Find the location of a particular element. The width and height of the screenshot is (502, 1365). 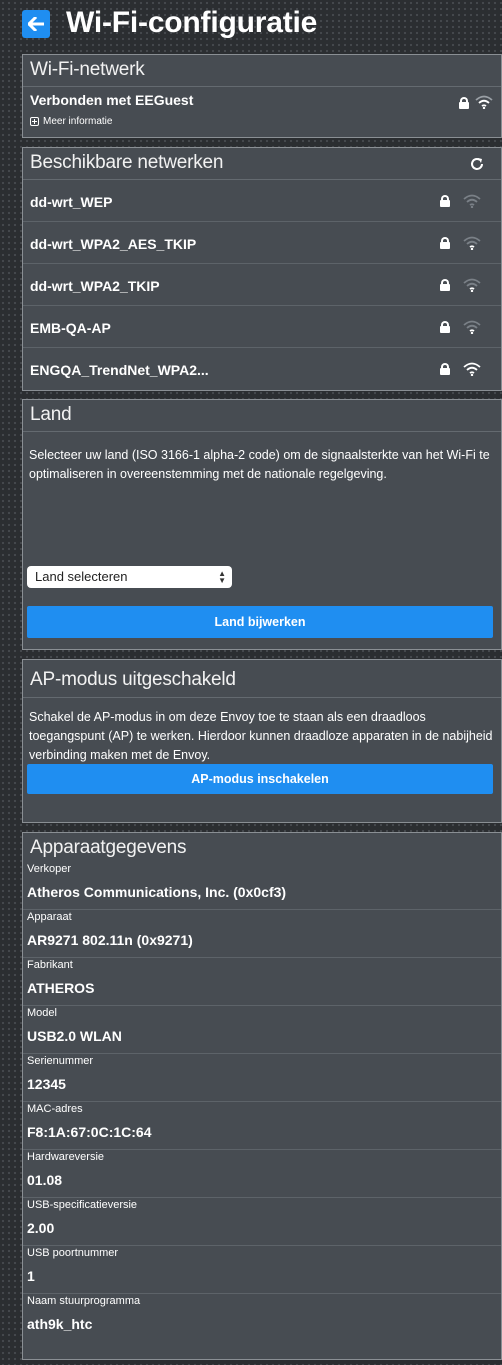

page-header: Wi-Fi-configuratie is located at coordinates (251, 23).